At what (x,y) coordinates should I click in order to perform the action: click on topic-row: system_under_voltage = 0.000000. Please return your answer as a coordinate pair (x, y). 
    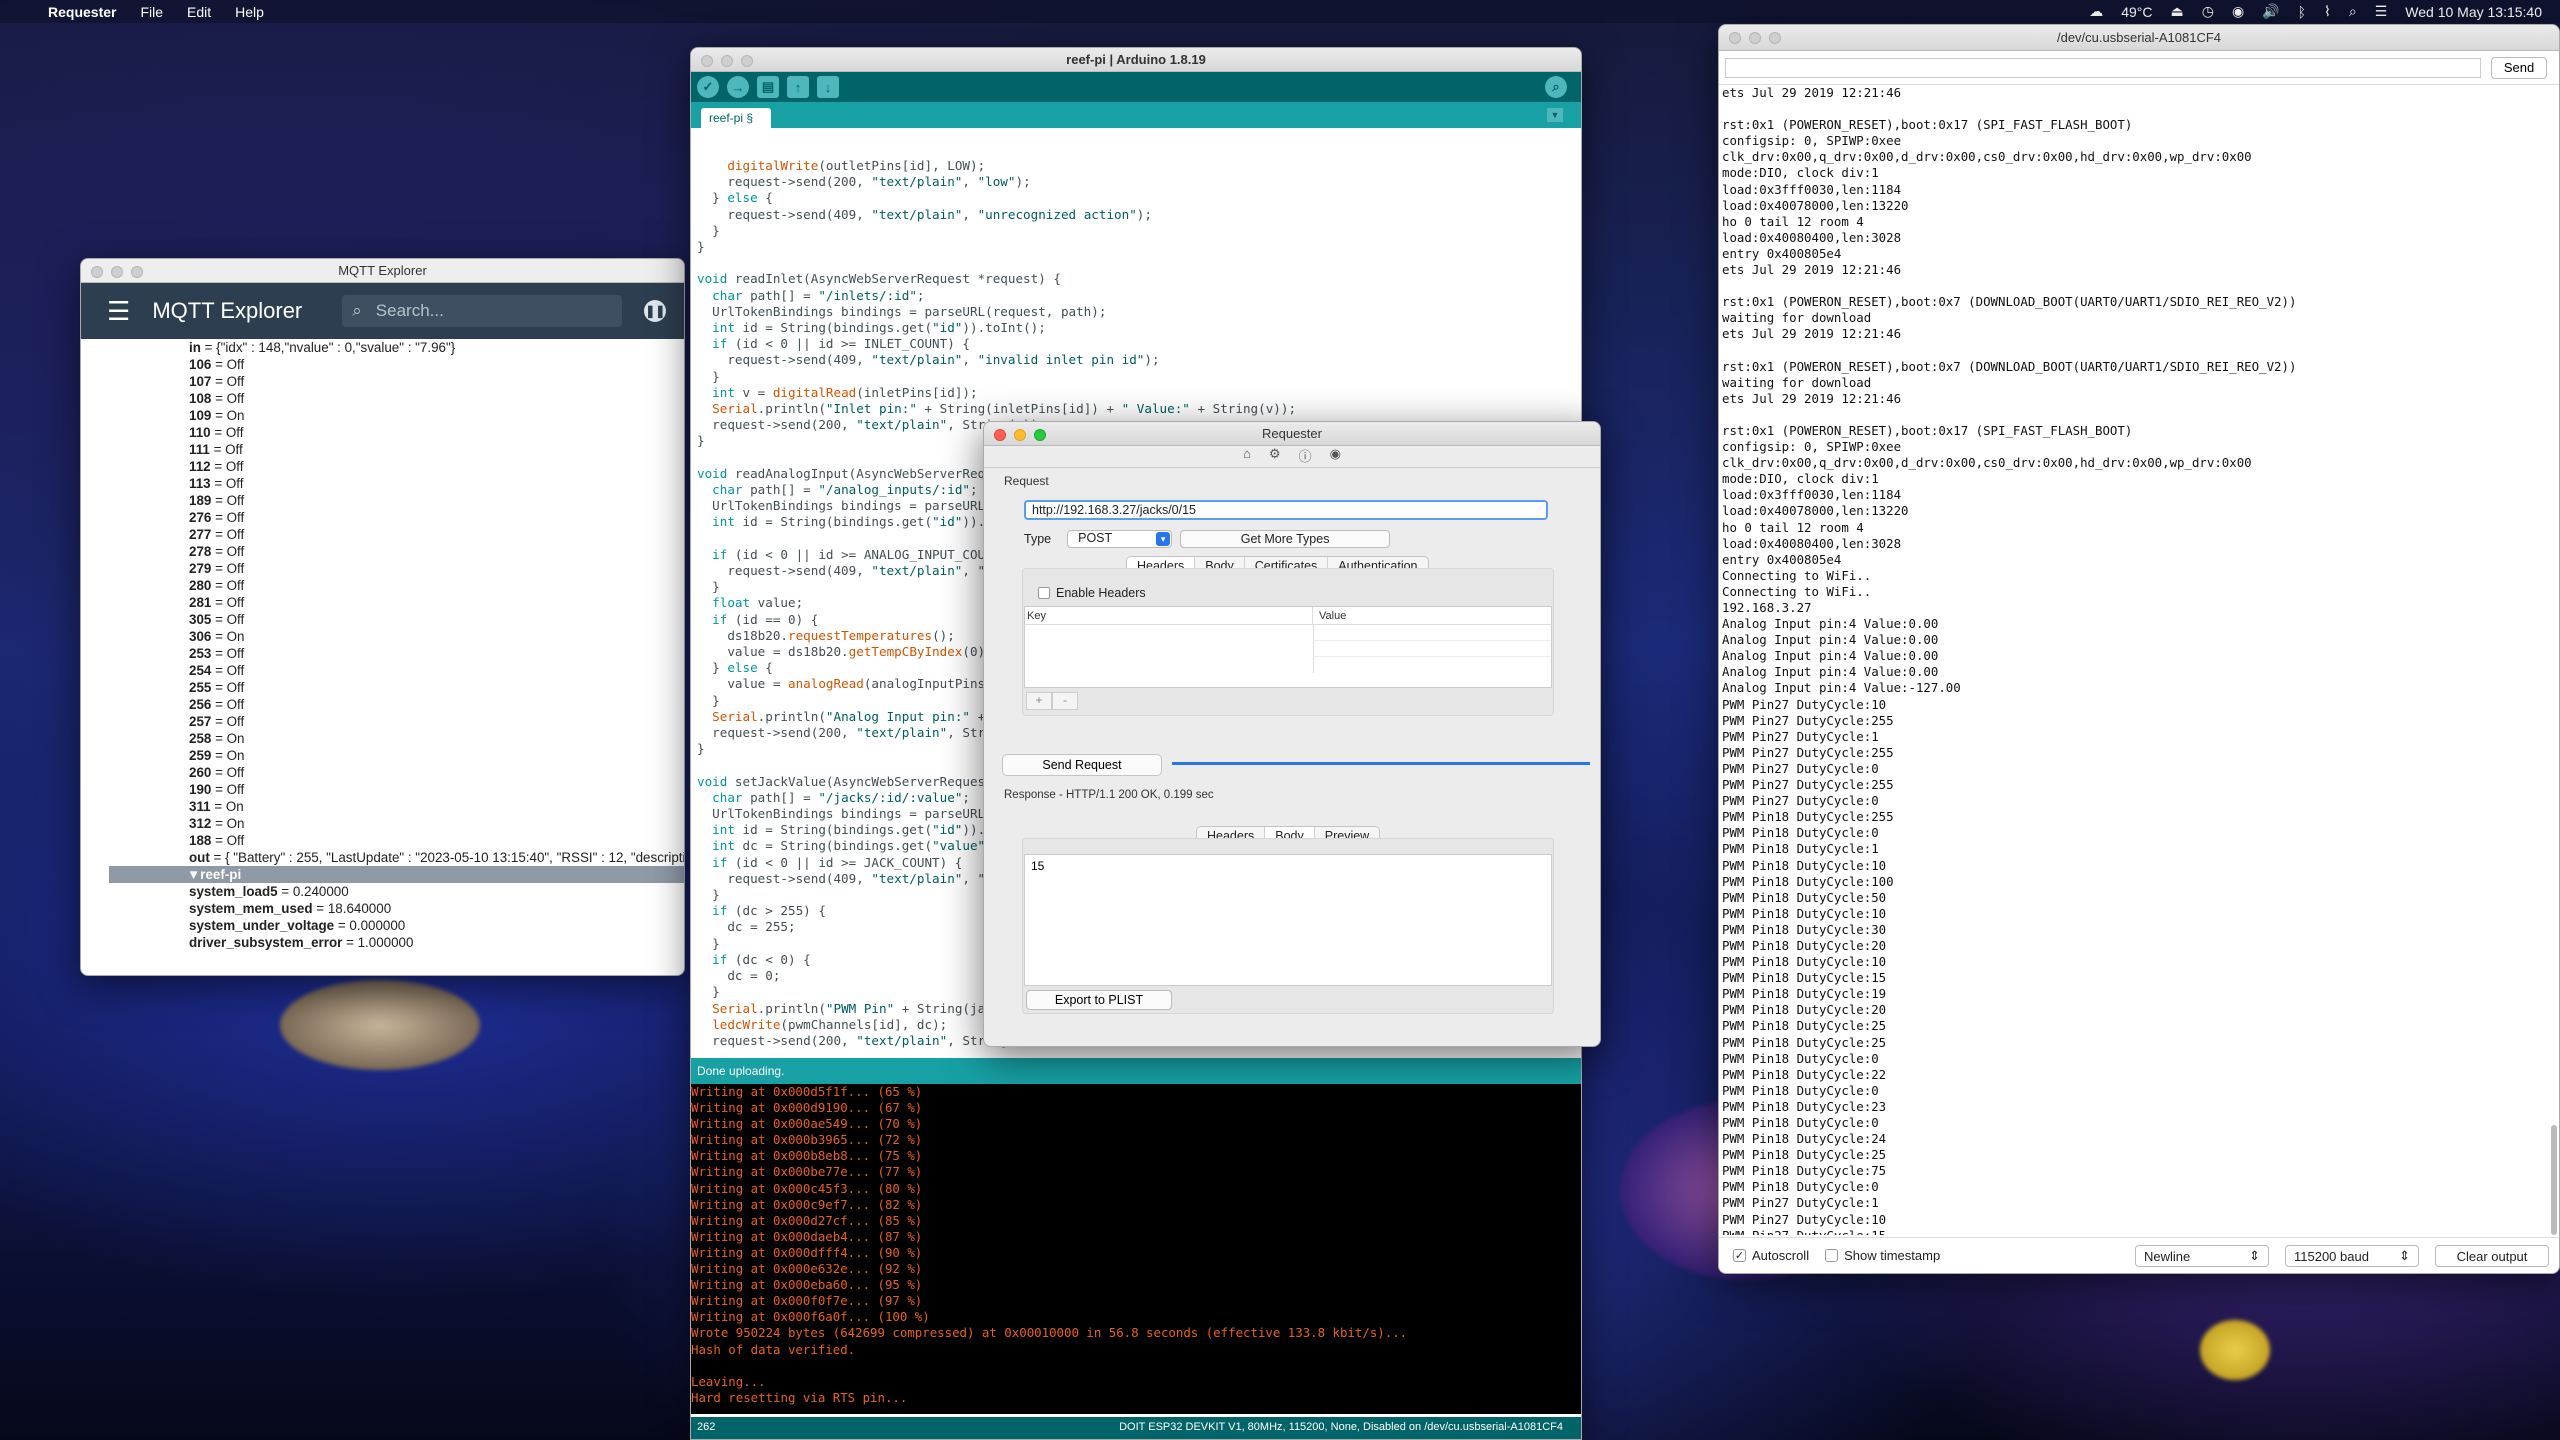
    Looking at the image, I should click on (396, 925).